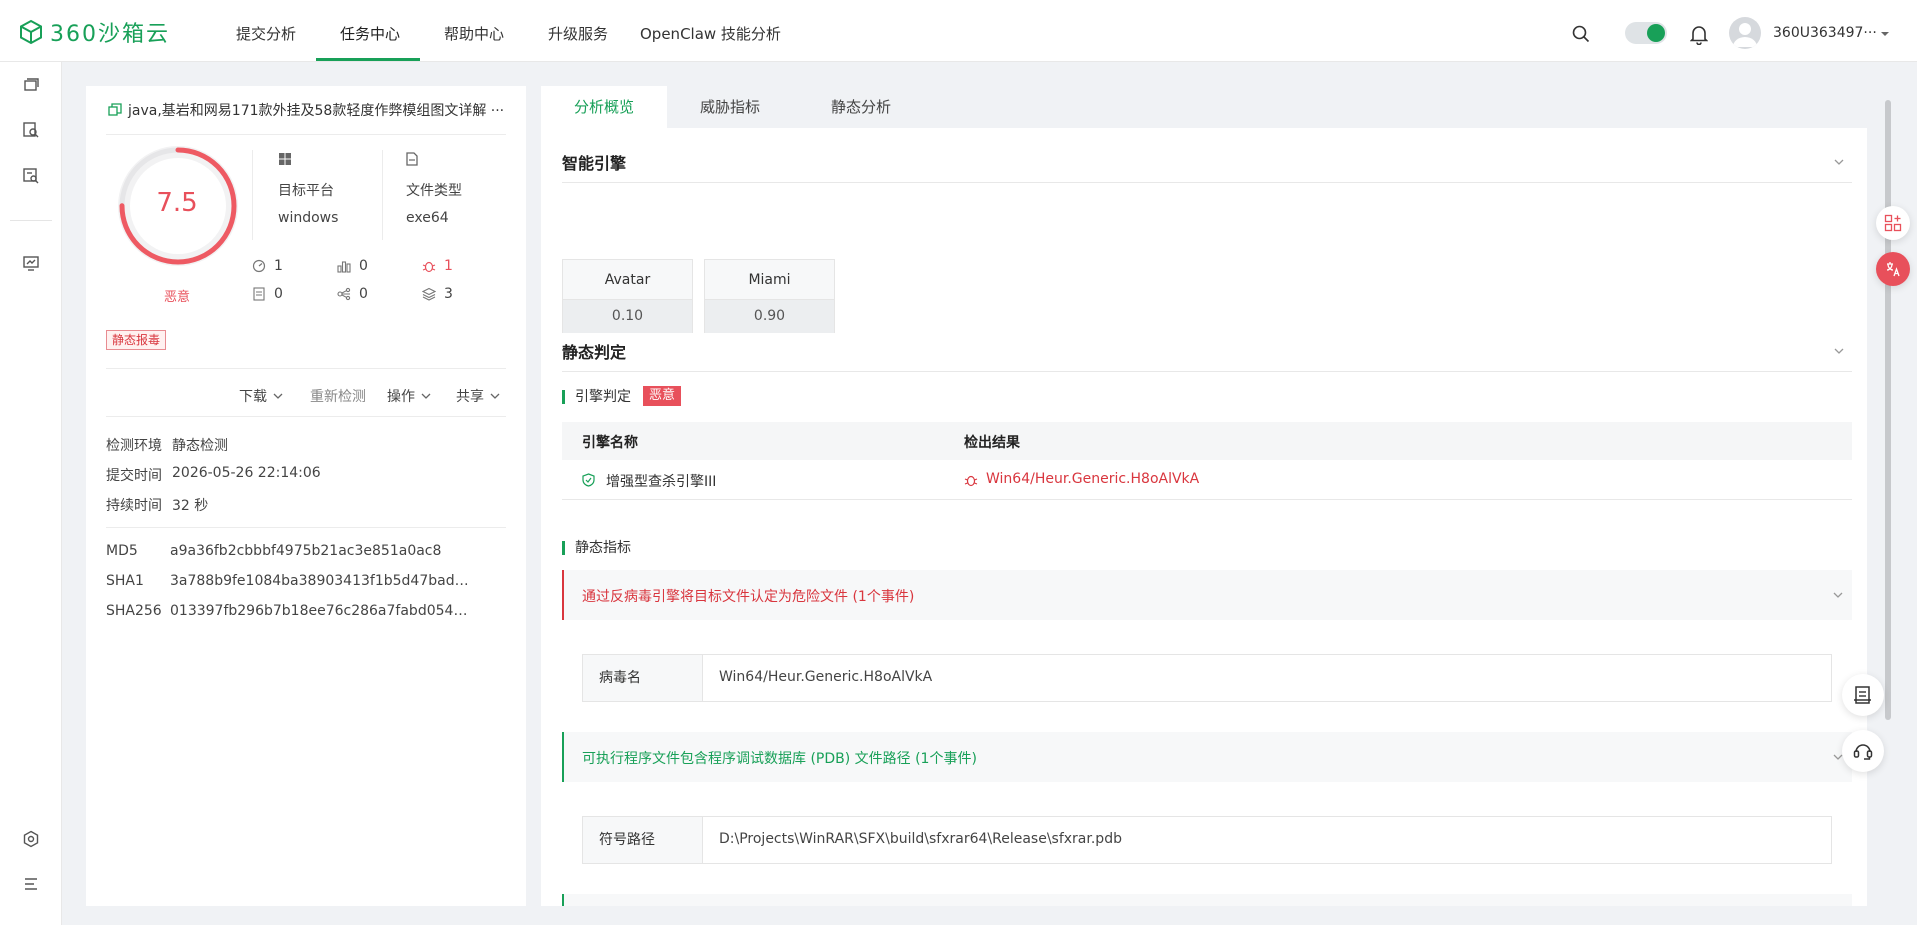  I want to click on stat-document: 0, so click(267, 294).